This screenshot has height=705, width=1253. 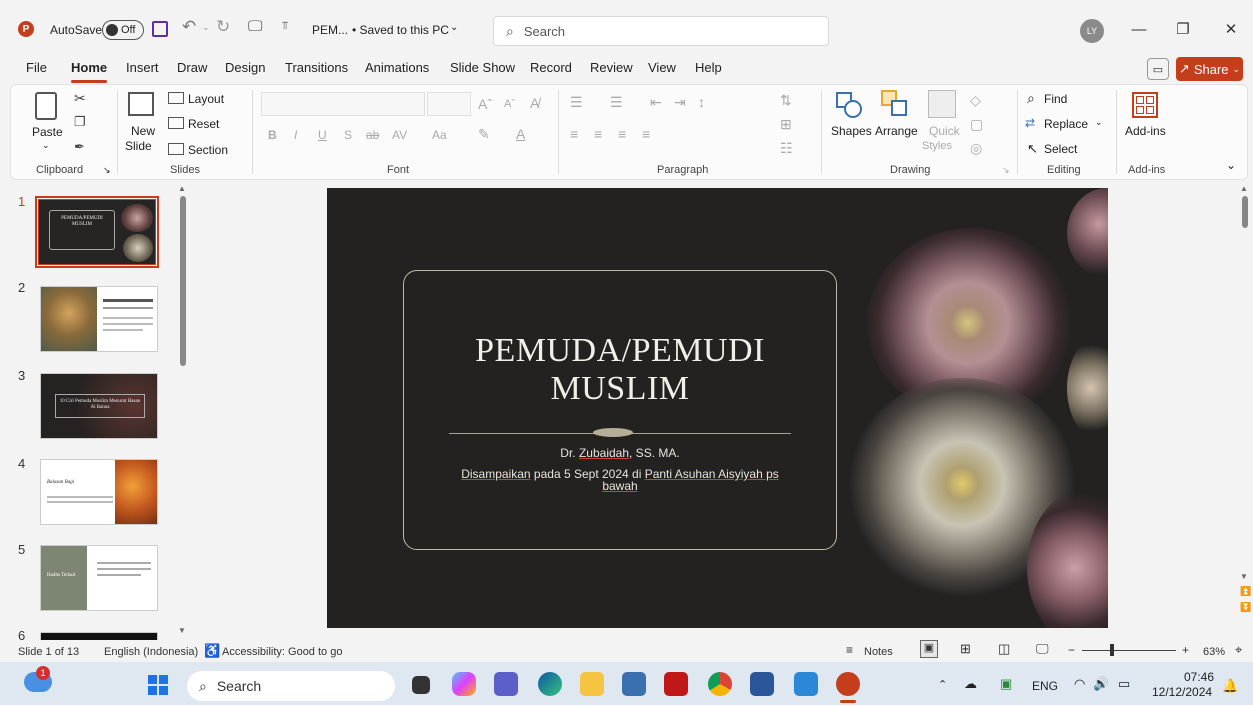 What do you see at coordinates (1183, 29) in the screenshot?
I see `restore-icon: ❐` at bounding box center [1183, 29].